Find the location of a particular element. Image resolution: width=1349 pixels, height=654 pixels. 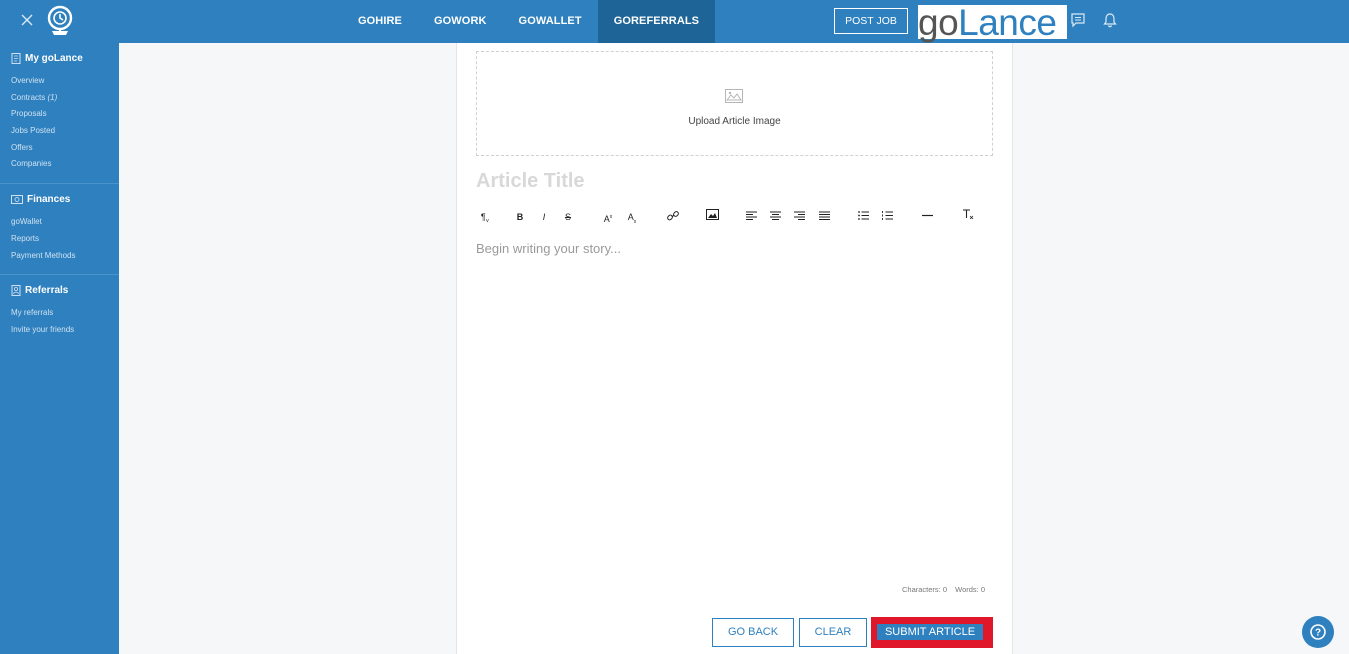

subscript-icon: Ax is located at coordinates (632, 217).